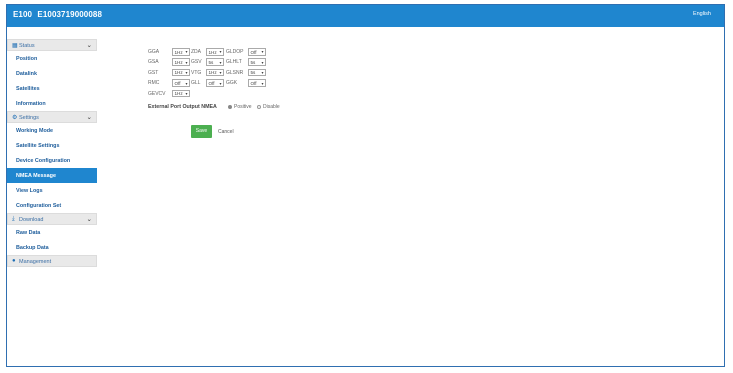  Describe the element at coordinates (226, 132) in the screenshot. I see `cancel-button: Cancel` at that location.